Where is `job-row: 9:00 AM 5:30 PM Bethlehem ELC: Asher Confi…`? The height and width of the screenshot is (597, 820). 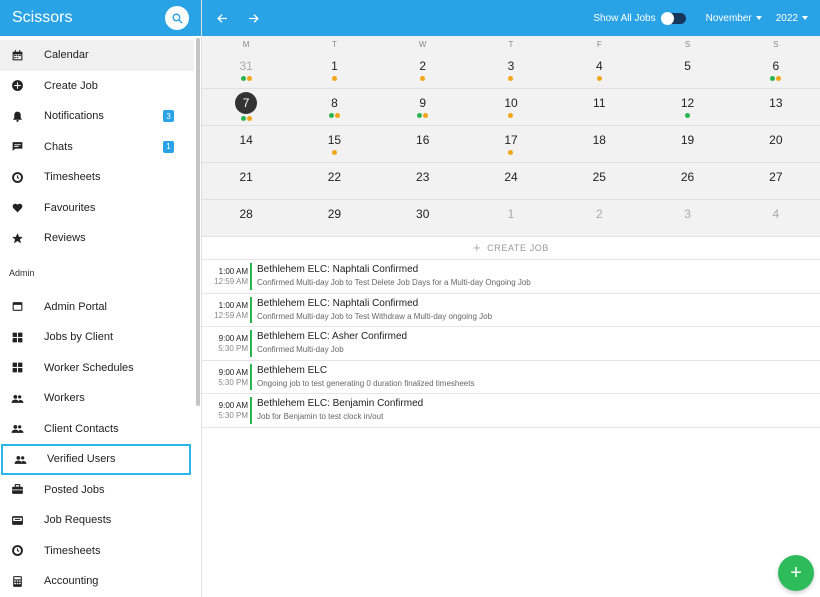
job-row: 9:00 AM 5:30 PM Bethlehem ELC: Asher Confi… is located at coordinates (511, 344).